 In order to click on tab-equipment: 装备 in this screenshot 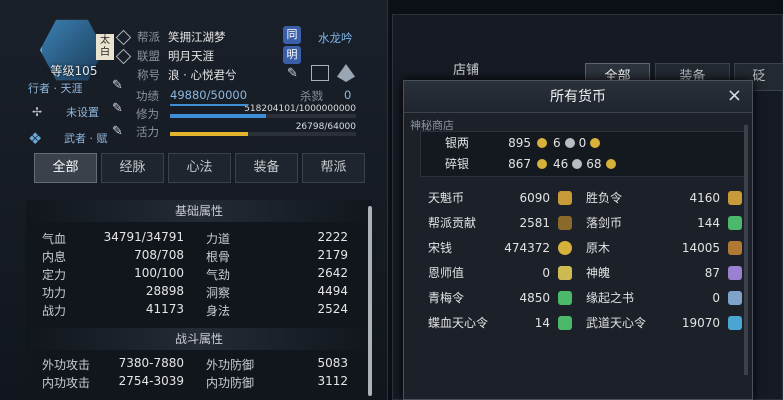, I will do `click(266, 168)`.